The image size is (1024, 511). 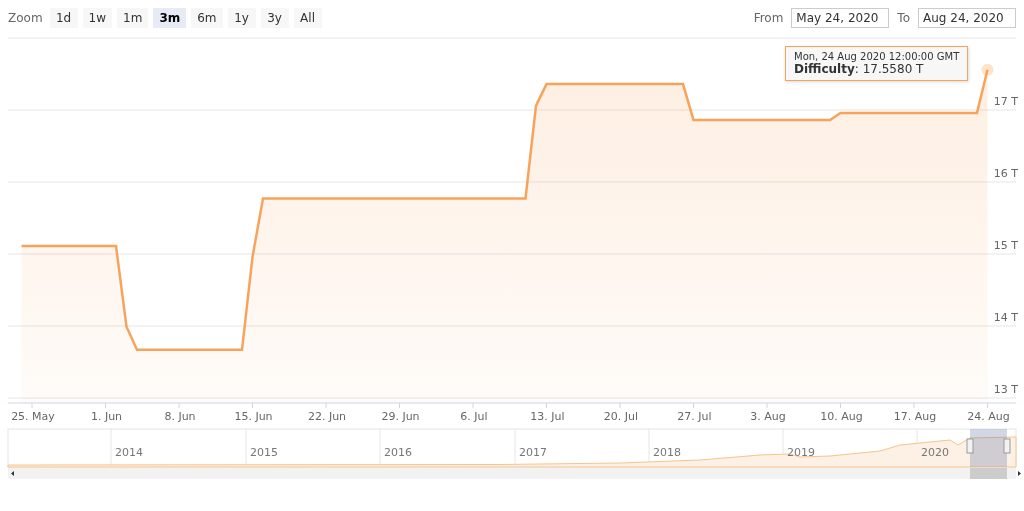 What do you see at coordinates (398, 452) in the screenshot?
I see `year-label: 2016` at bounding box center [398, 452].